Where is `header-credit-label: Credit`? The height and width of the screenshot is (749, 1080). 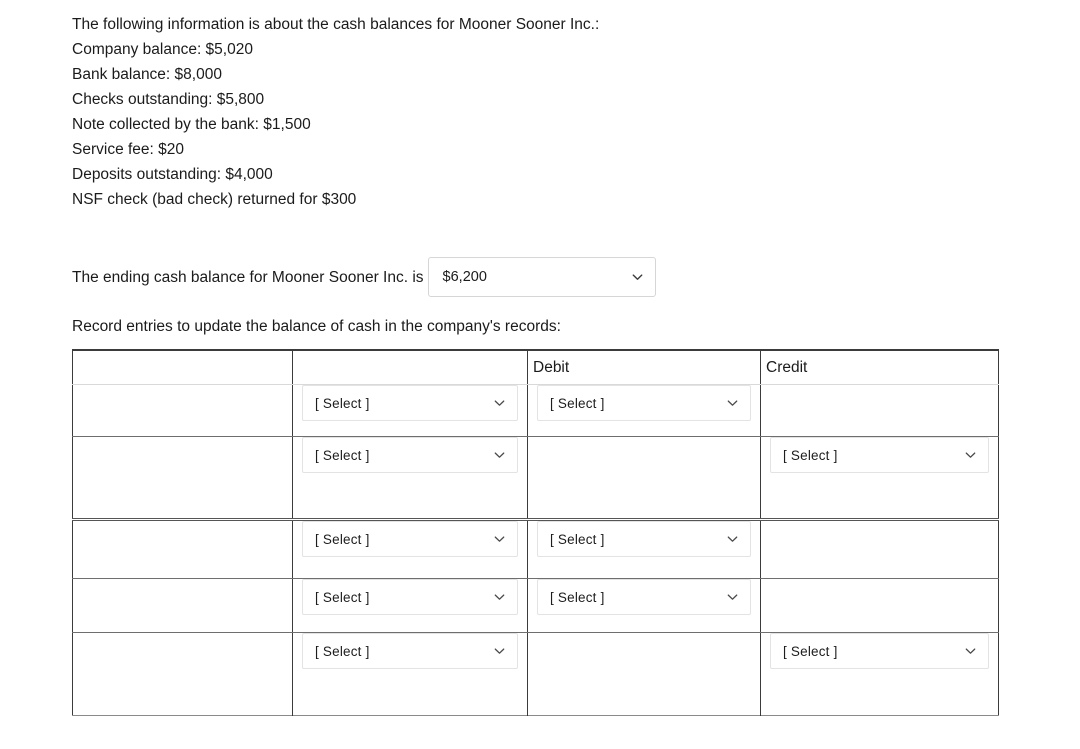
header-credit-label: Credit is located at coordinates (787, 367).